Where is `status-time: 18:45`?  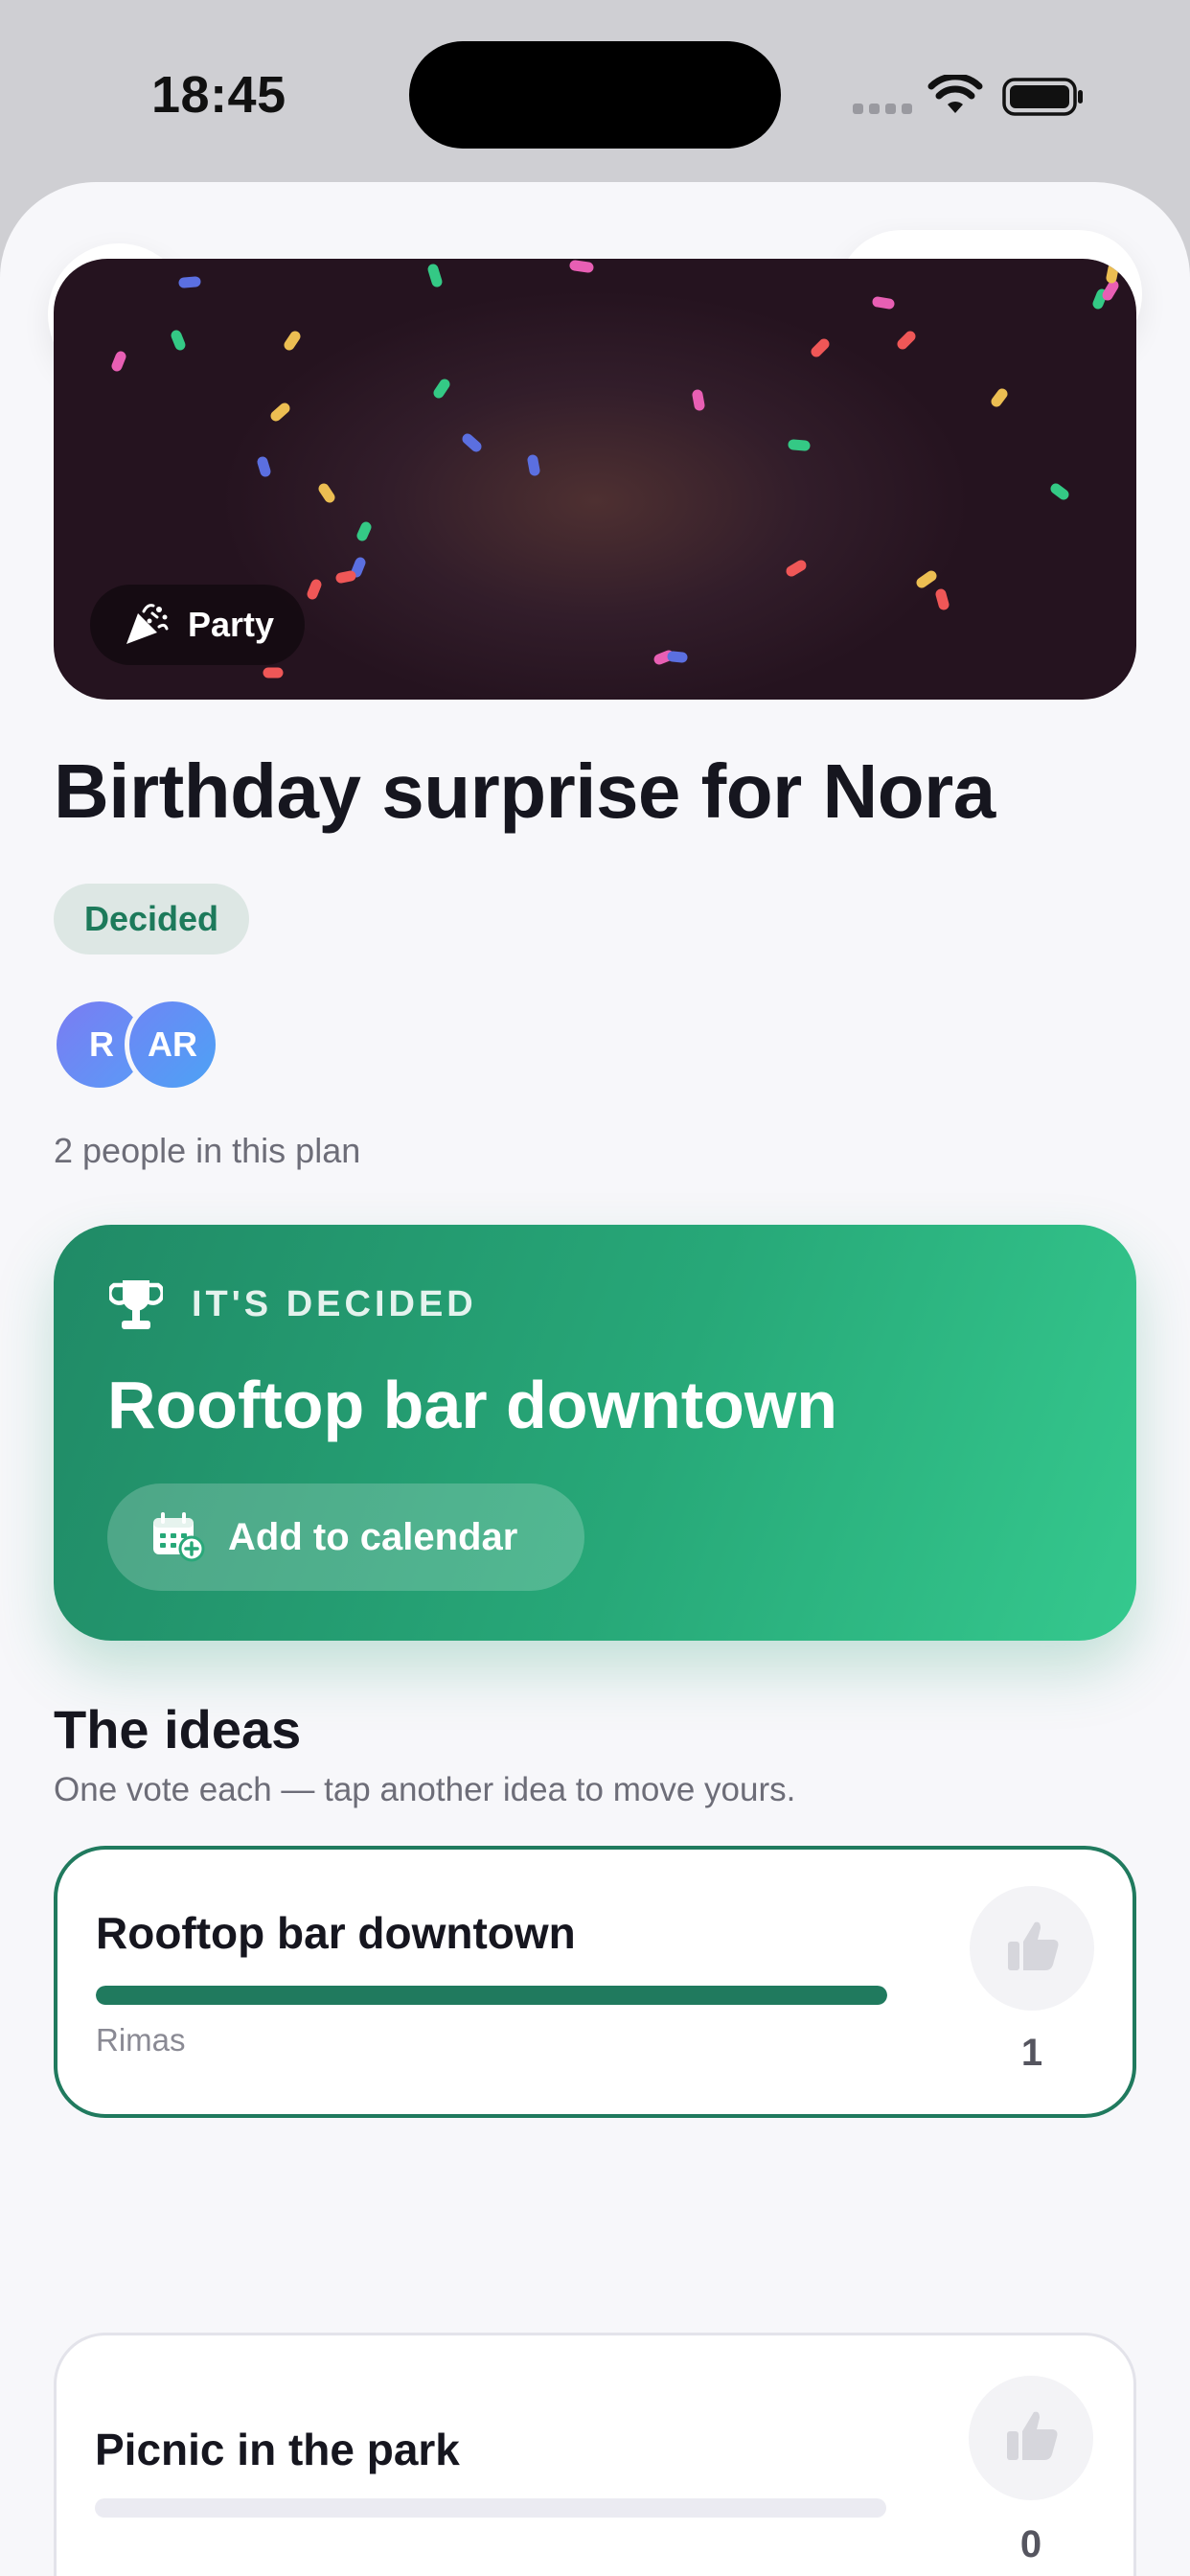
status-time: 18:45 is located at coordinates (218, 95).